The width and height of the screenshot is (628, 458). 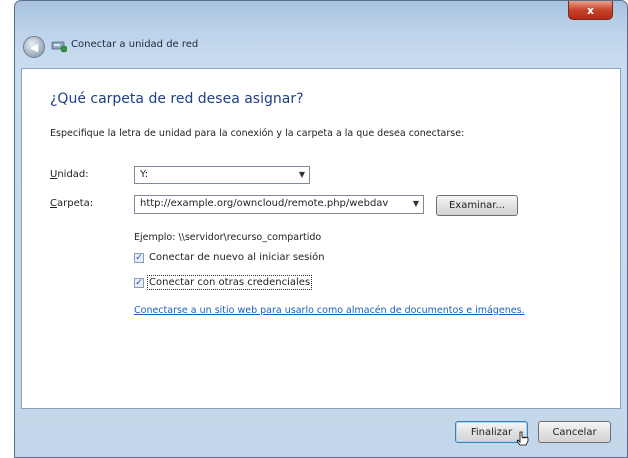 What do you see at coordinates (69, 174) in the screenshot?
I see `drive-label: Unidad:` at bounding box center [69, 174].